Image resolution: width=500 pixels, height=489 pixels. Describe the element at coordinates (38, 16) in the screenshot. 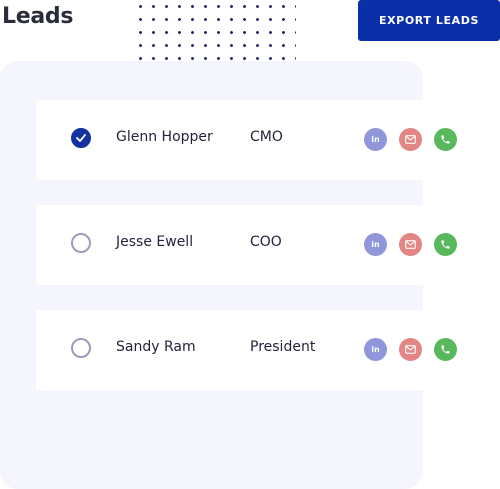

I see `page-title: Leads` at that location.